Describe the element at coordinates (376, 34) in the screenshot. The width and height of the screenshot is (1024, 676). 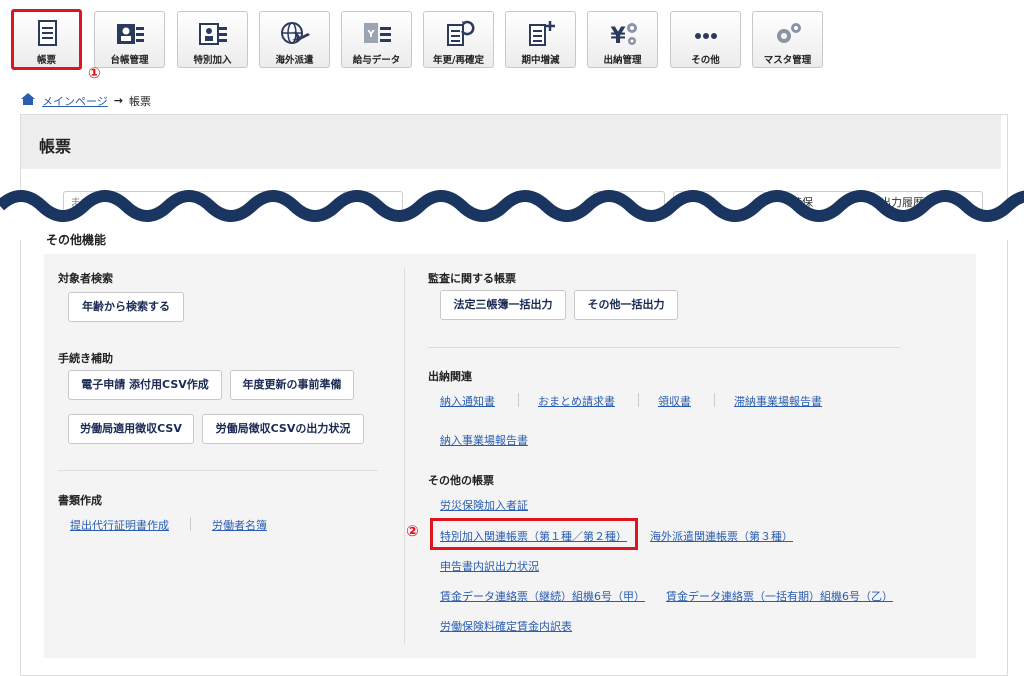
I see `payroll-icon: Y` at that location.